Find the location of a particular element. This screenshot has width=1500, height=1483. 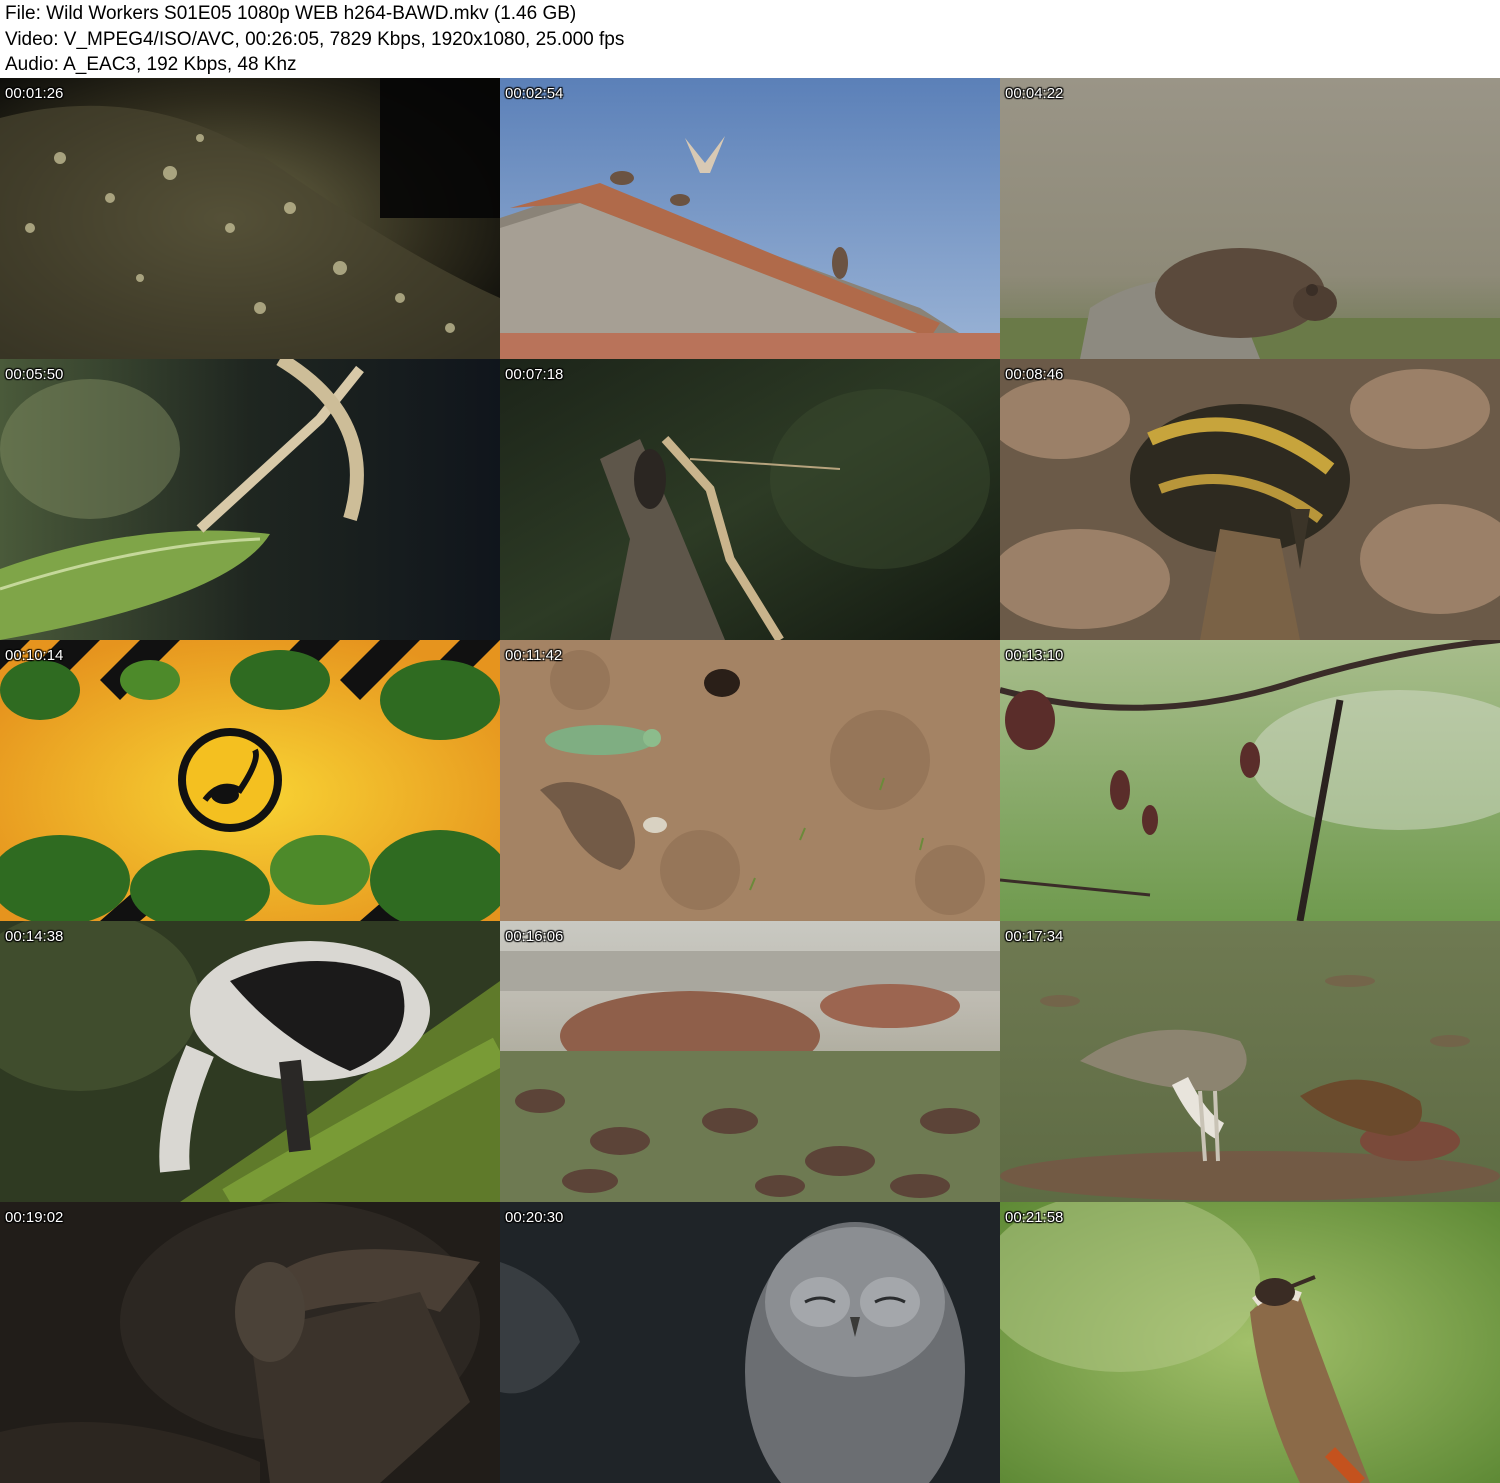

birds-on-roof-image is located at coordinates (750, 218).